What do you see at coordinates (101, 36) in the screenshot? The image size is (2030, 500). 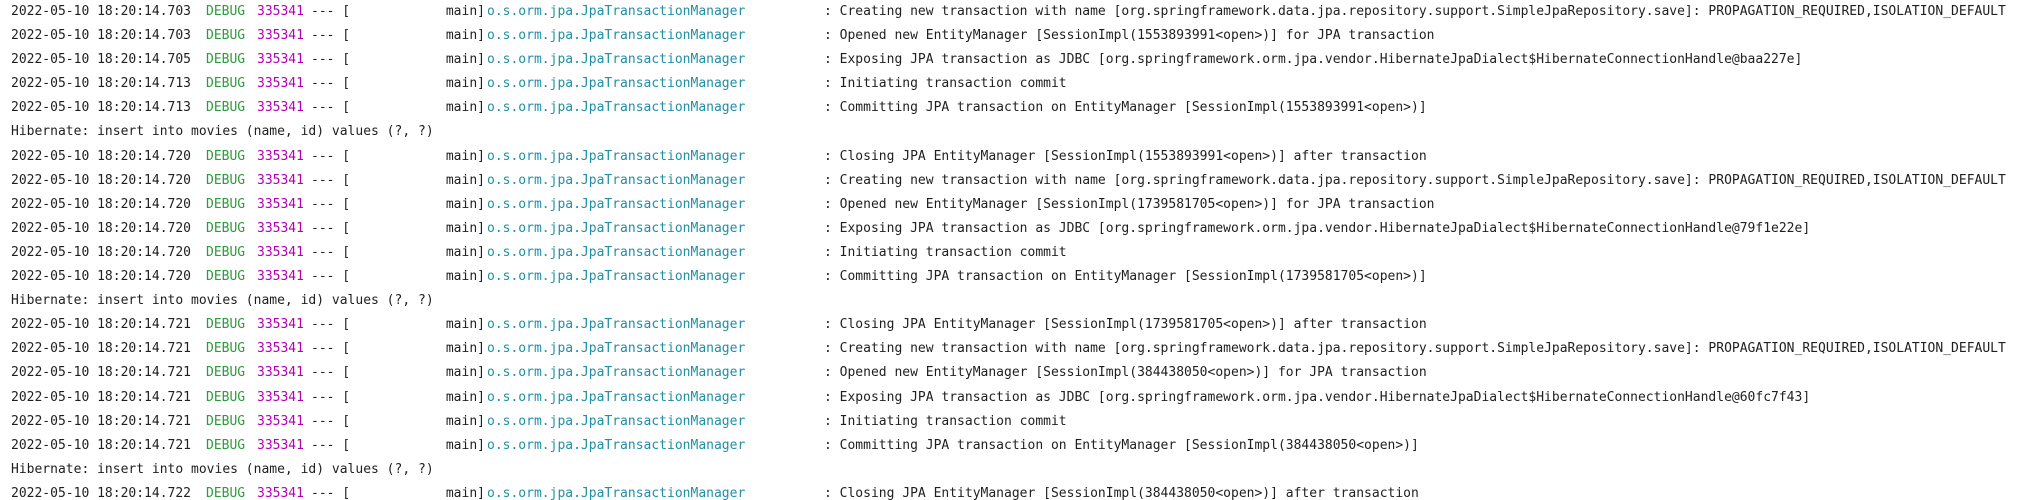 I see `log-timestamp: 2022-05-10 18:20:14.703` at bounding box center [101, 36].